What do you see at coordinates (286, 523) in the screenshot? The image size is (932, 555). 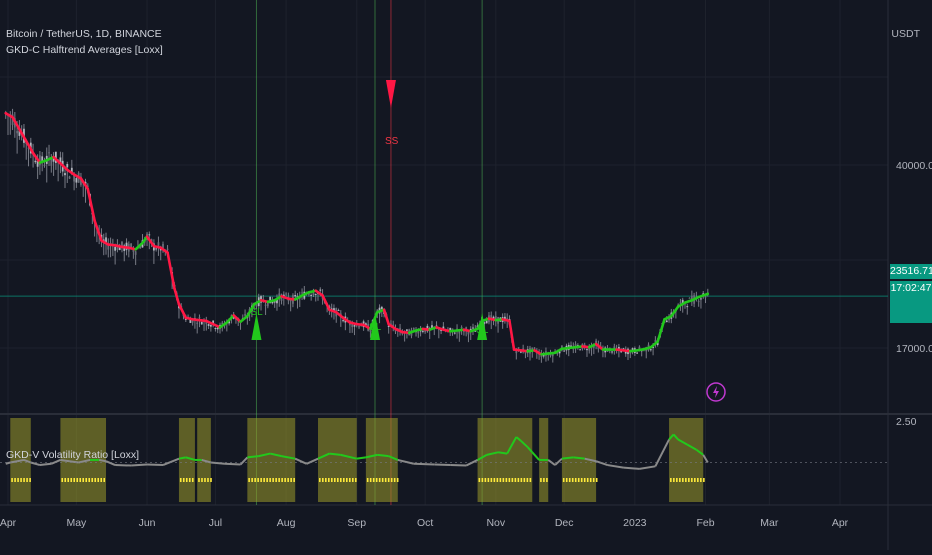 I see `time-tick-label: Aug` at bounding box center [286, 523].